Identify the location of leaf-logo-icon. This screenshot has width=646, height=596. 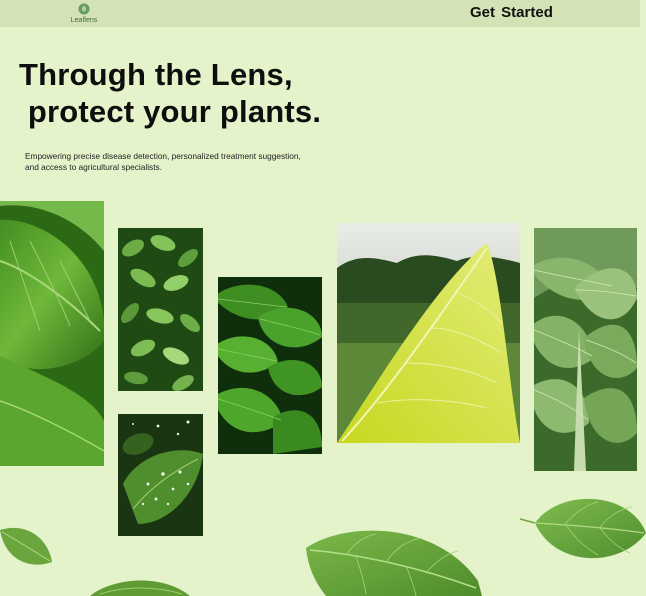
(84, 9).